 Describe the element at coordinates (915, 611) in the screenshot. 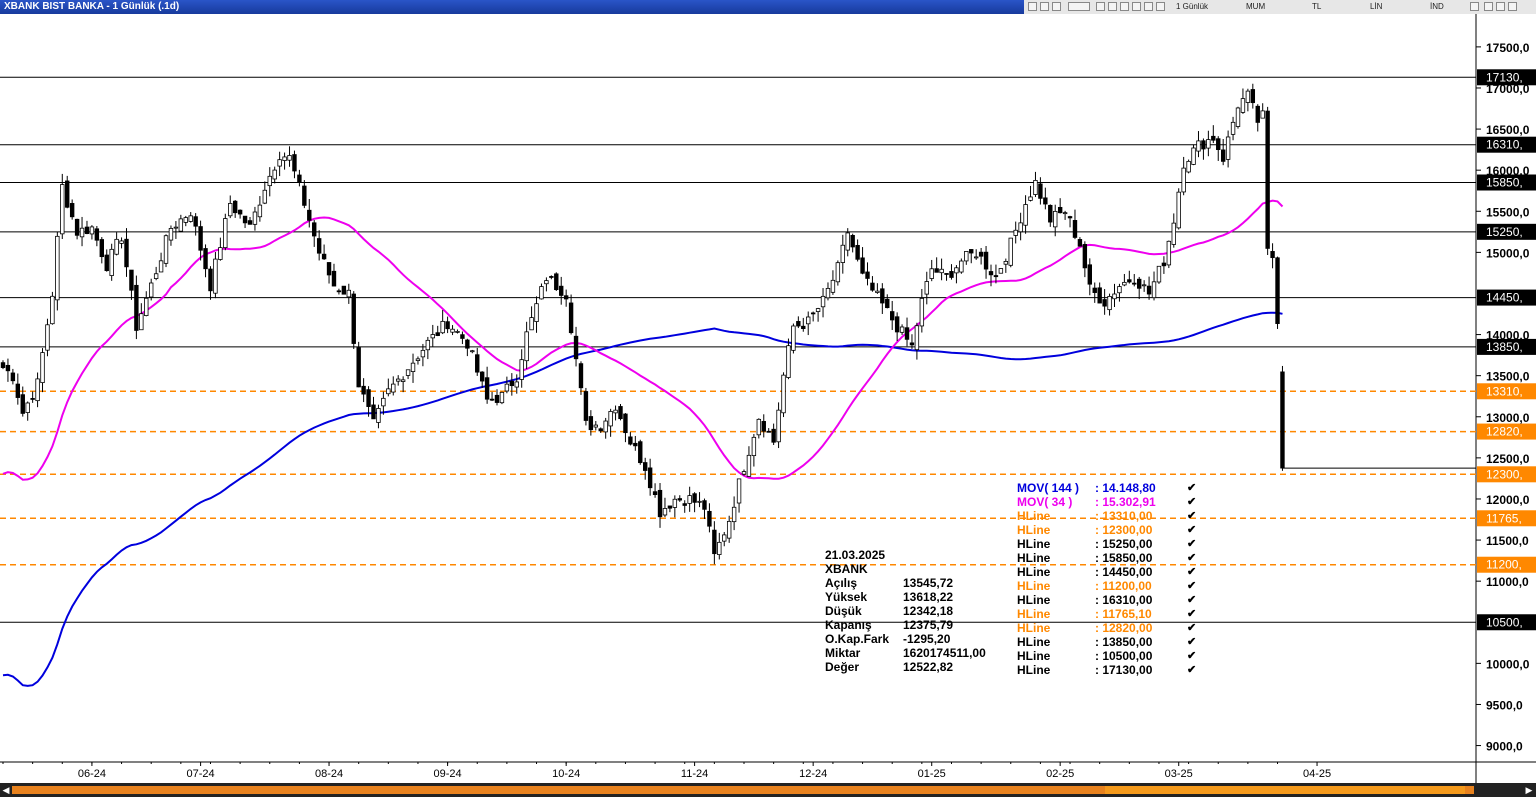

I see `info-row: Düşük 12342,18` at that location.